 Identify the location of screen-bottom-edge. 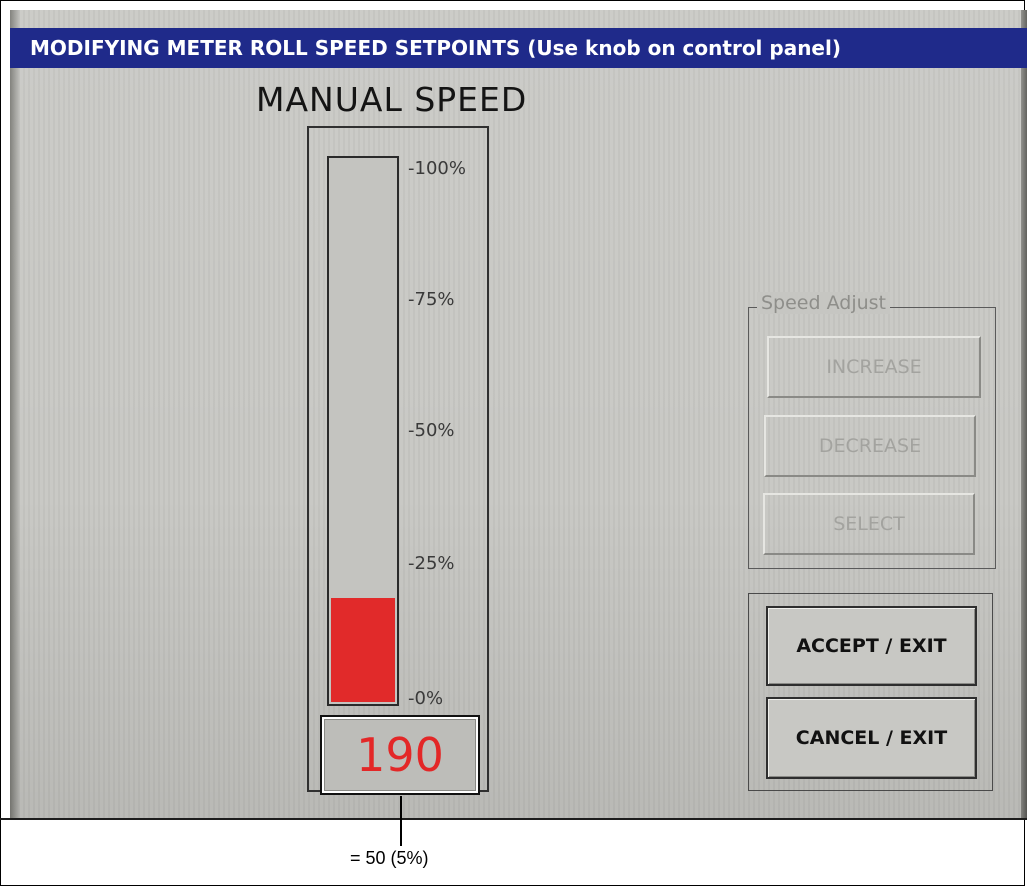
(513, 819).